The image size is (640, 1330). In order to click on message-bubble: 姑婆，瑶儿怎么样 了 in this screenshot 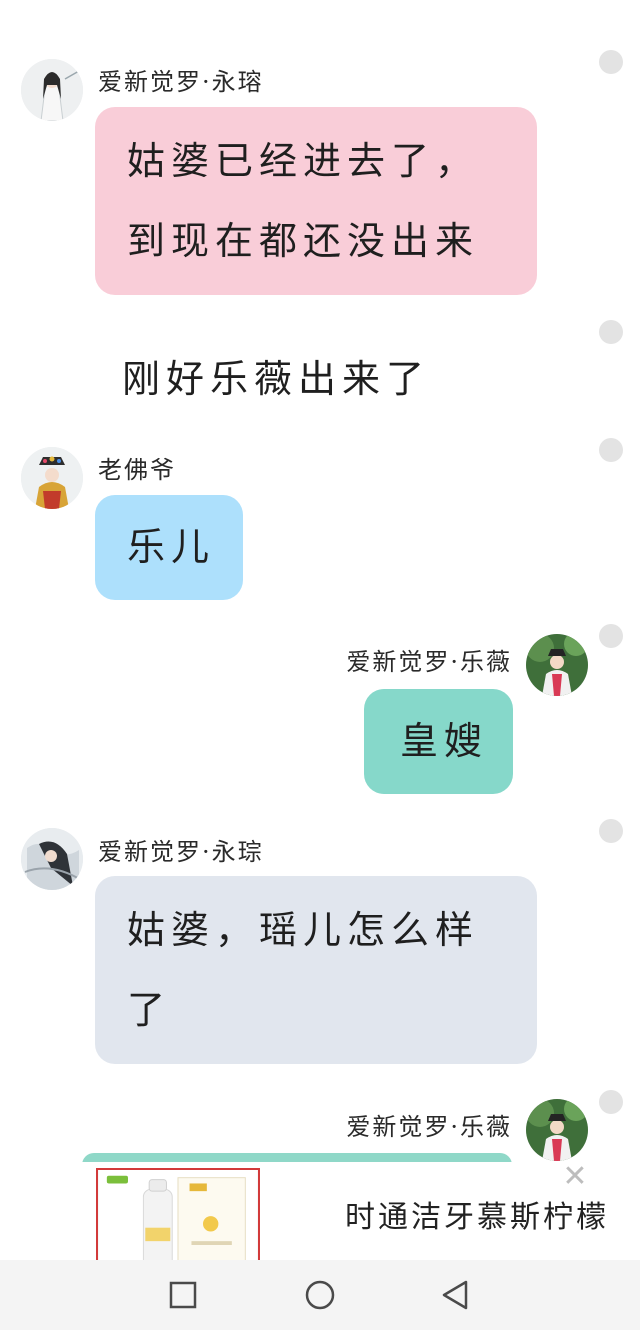, I will do `click(316, 970)`.